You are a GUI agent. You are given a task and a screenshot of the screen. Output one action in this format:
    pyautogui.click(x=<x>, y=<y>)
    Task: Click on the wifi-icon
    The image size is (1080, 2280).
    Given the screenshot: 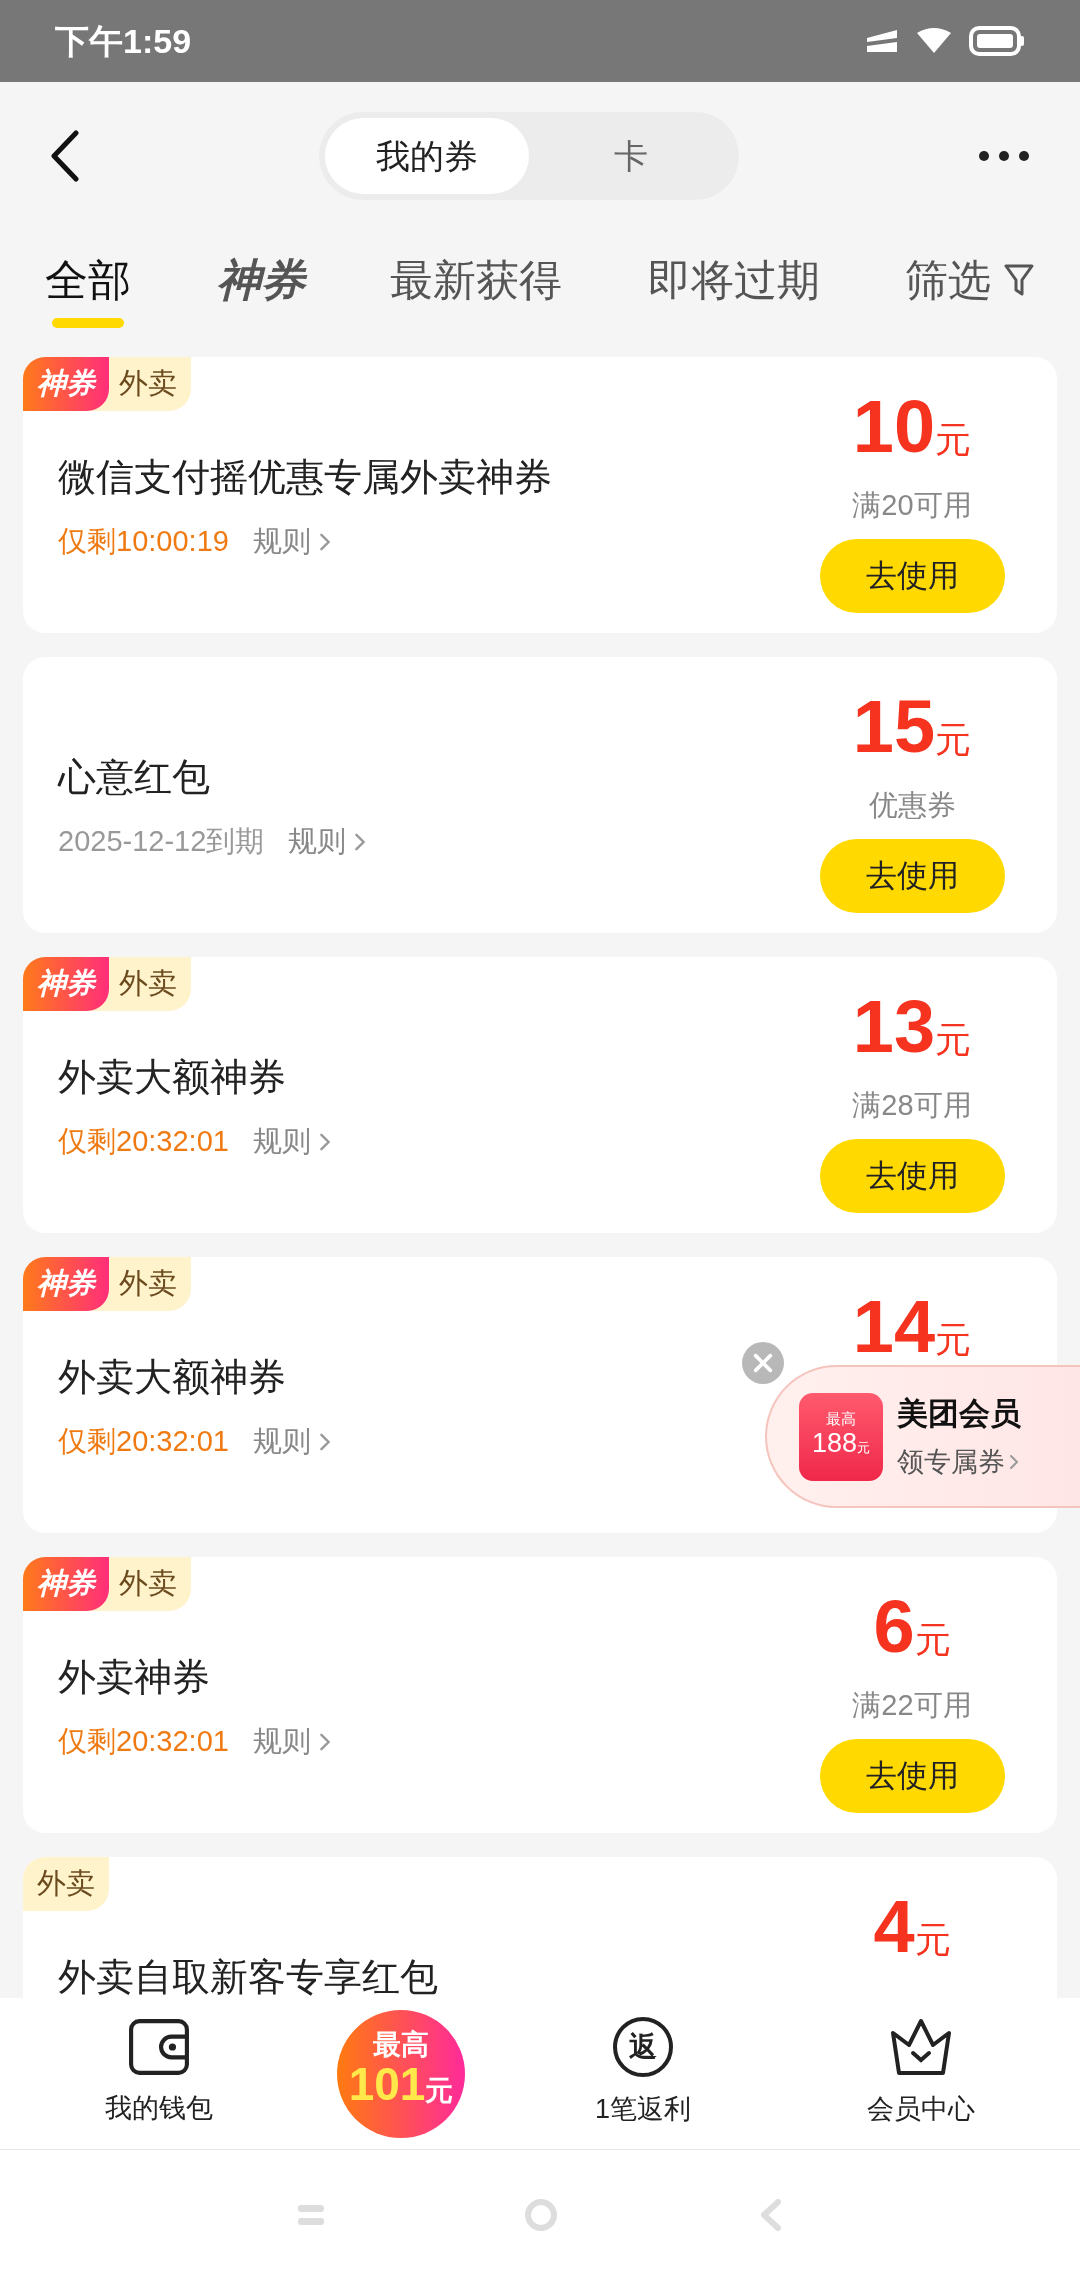 What is the action you would take?
    pyautogui.click(x=934, y=41)
    